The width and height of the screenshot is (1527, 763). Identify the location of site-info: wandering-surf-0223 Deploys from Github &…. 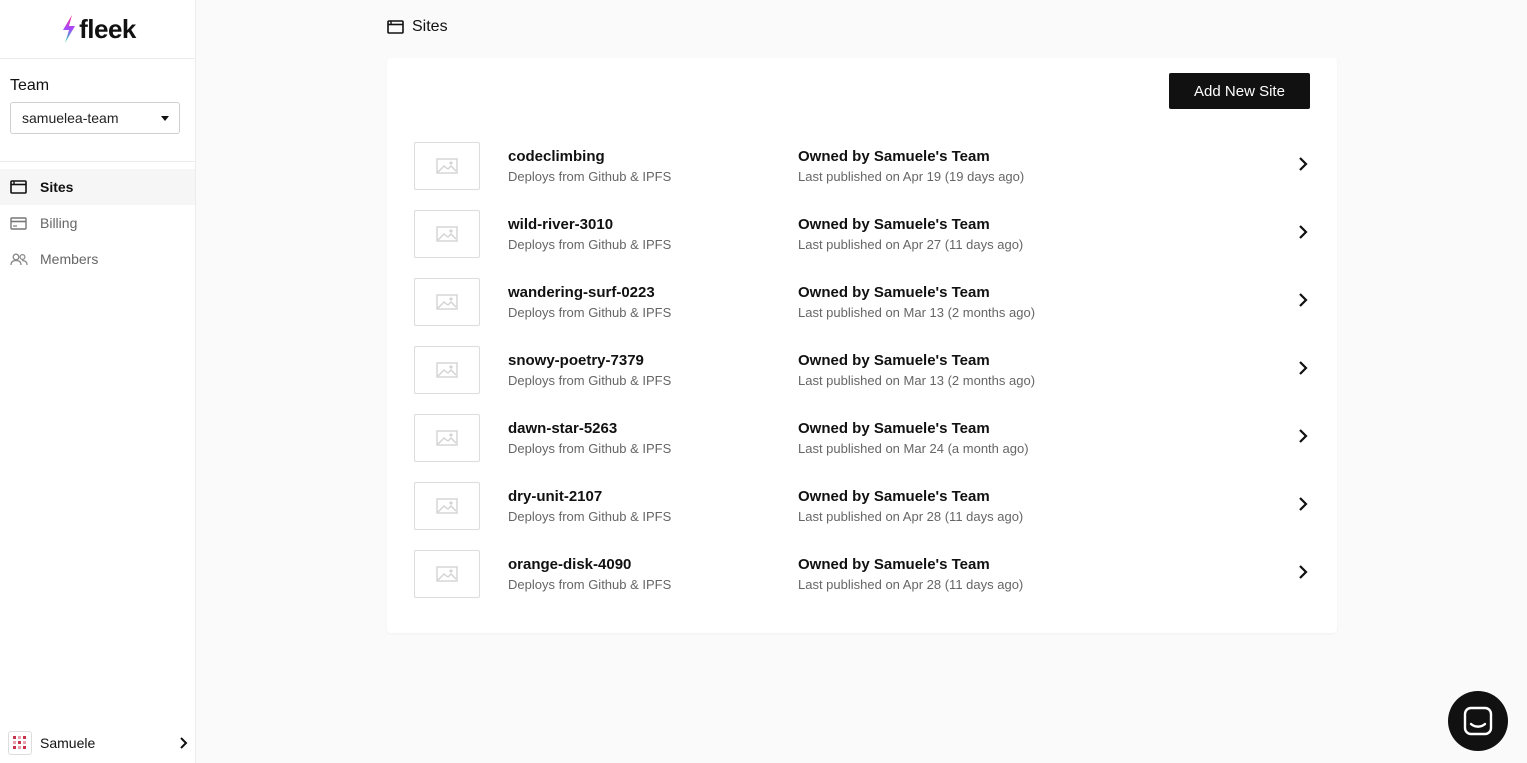
(589, 302).